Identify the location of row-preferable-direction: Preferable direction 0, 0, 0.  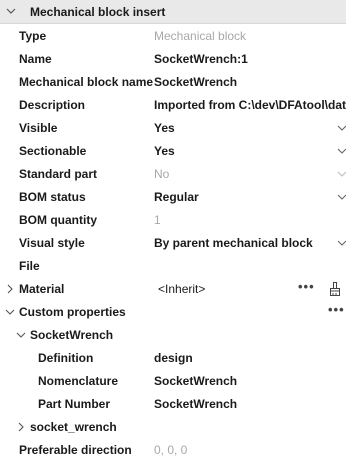
(173, 450).